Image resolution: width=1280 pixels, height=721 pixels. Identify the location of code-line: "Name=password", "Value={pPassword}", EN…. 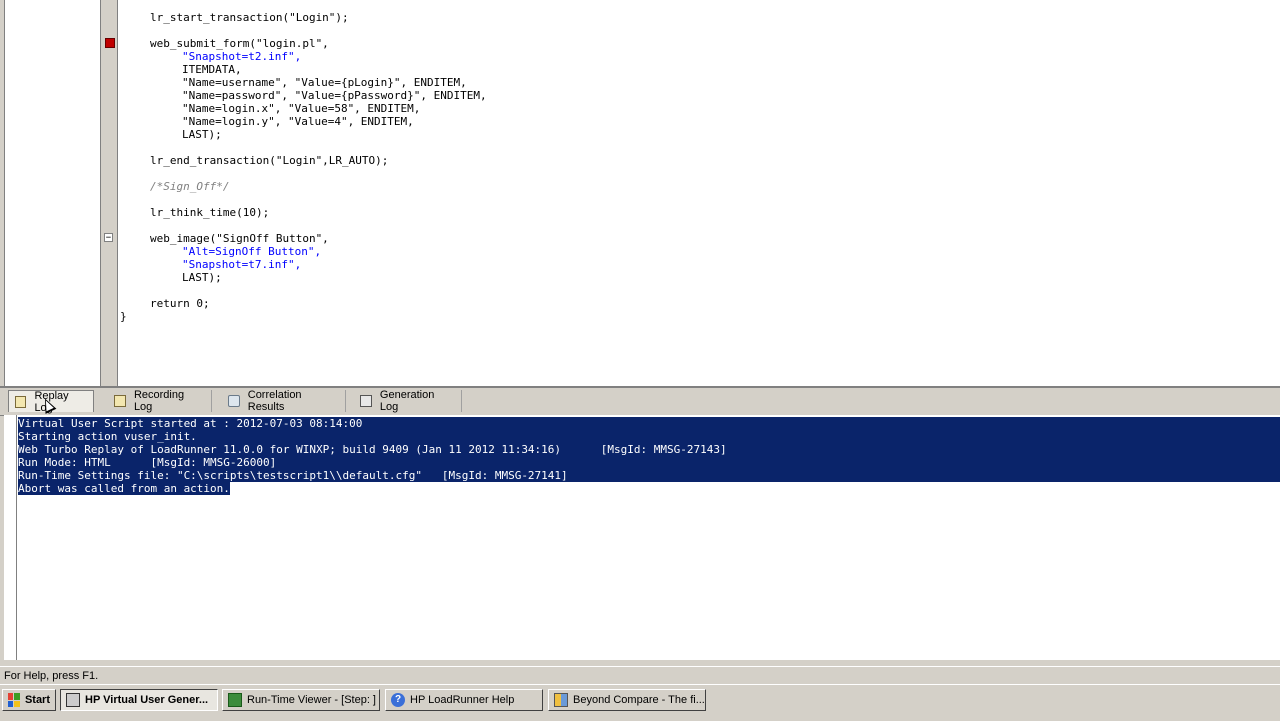
(334, 95).